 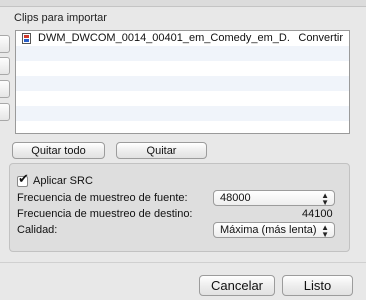 What do you see at coordinates (183, 262) in the screenshot?
I see `footer-divider` at bounding box center [183, 262].